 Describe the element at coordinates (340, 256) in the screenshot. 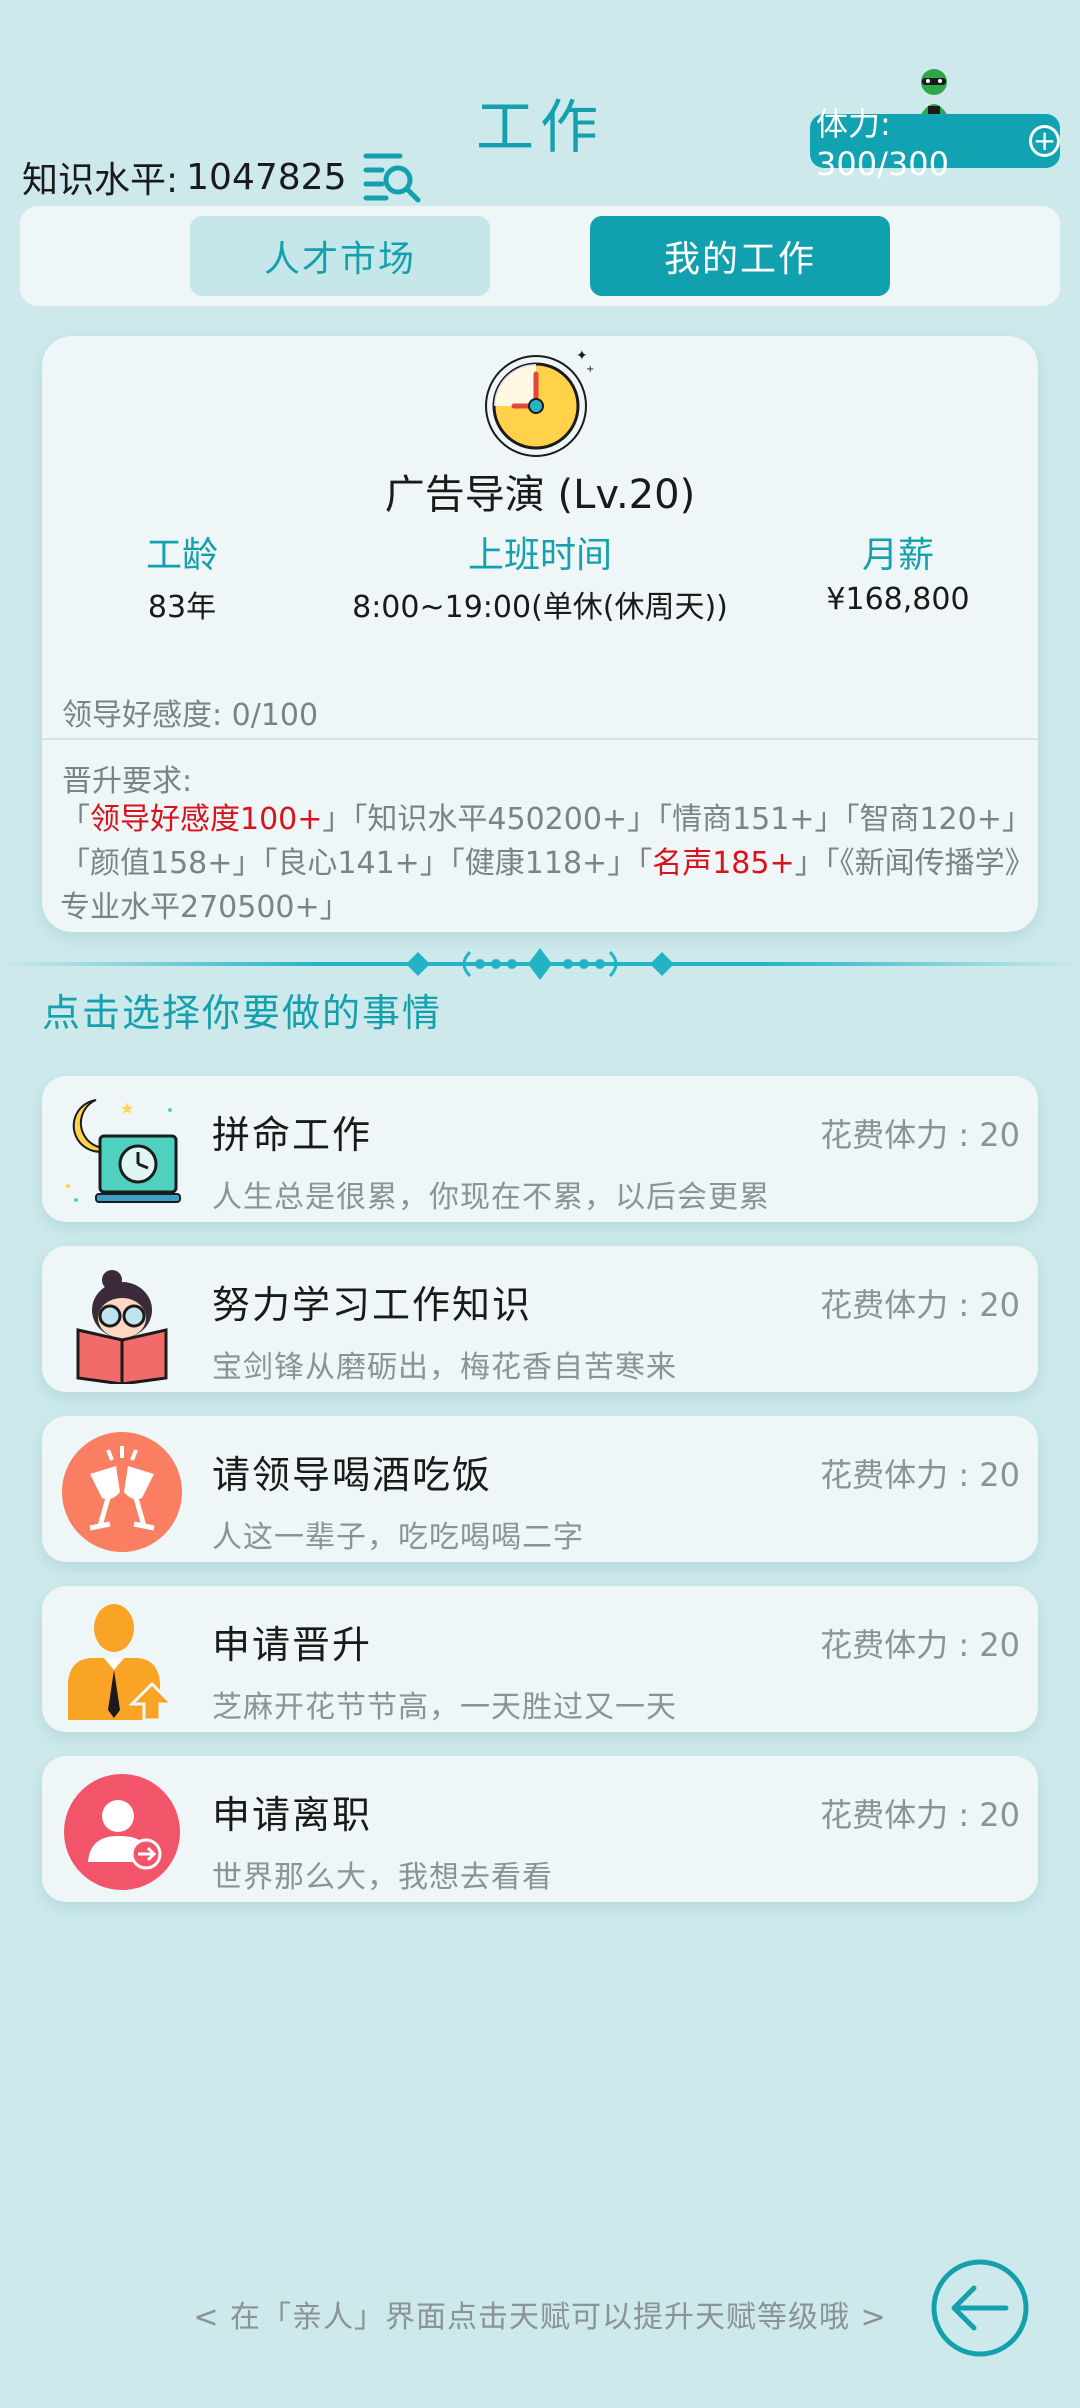

I see `tab-talent-market: 人才市场` at that location.